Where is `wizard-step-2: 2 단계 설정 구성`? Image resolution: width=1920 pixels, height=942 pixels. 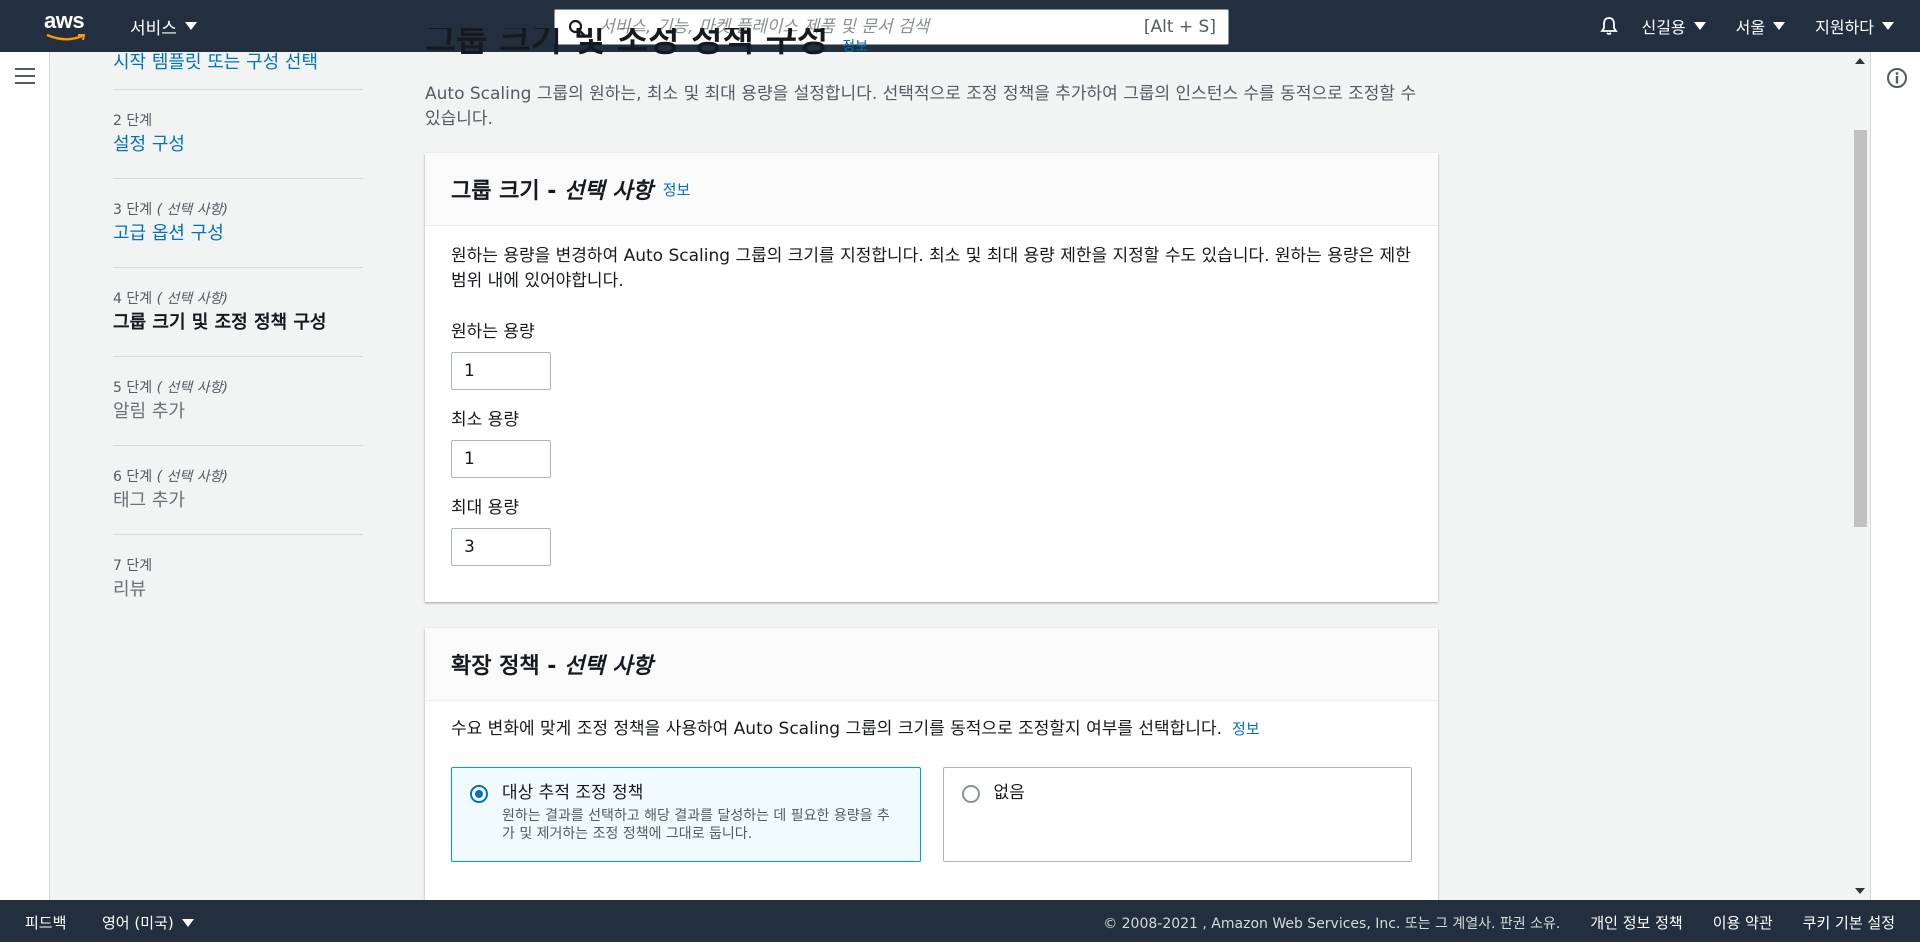
wizard-step-2: 2 단계 설정 구성 is located at coordinates (238, 134).